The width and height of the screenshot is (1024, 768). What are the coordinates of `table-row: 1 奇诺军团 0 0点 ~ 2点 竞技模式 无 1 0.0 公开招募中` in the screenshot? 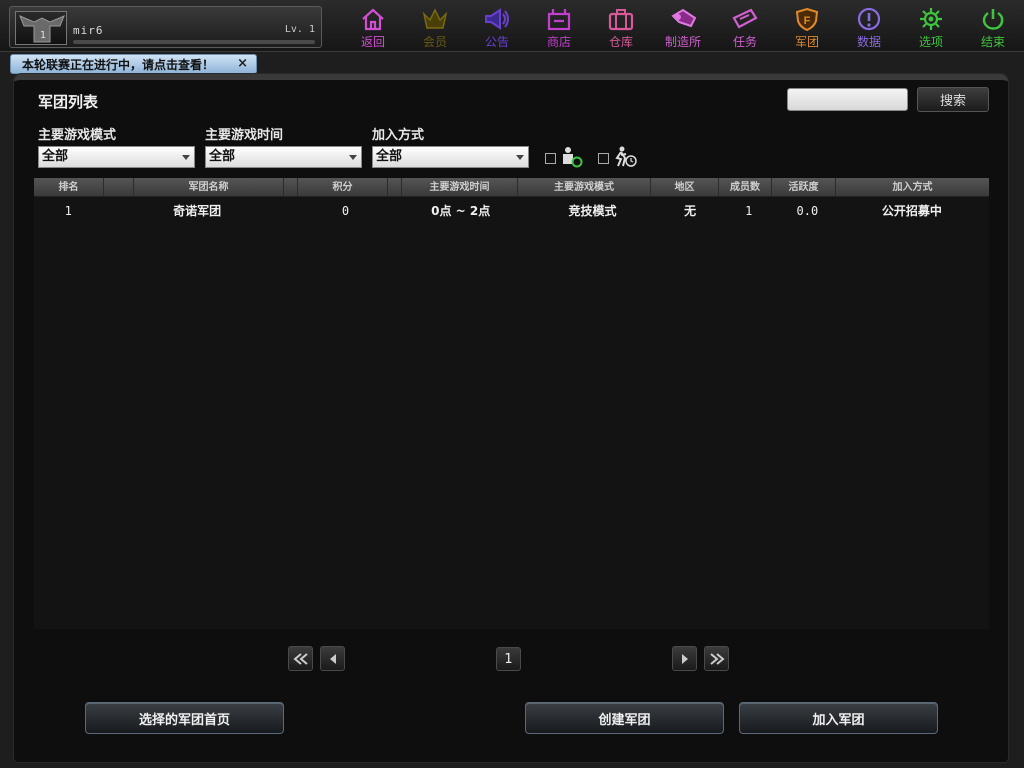 It's located at (511, 210).